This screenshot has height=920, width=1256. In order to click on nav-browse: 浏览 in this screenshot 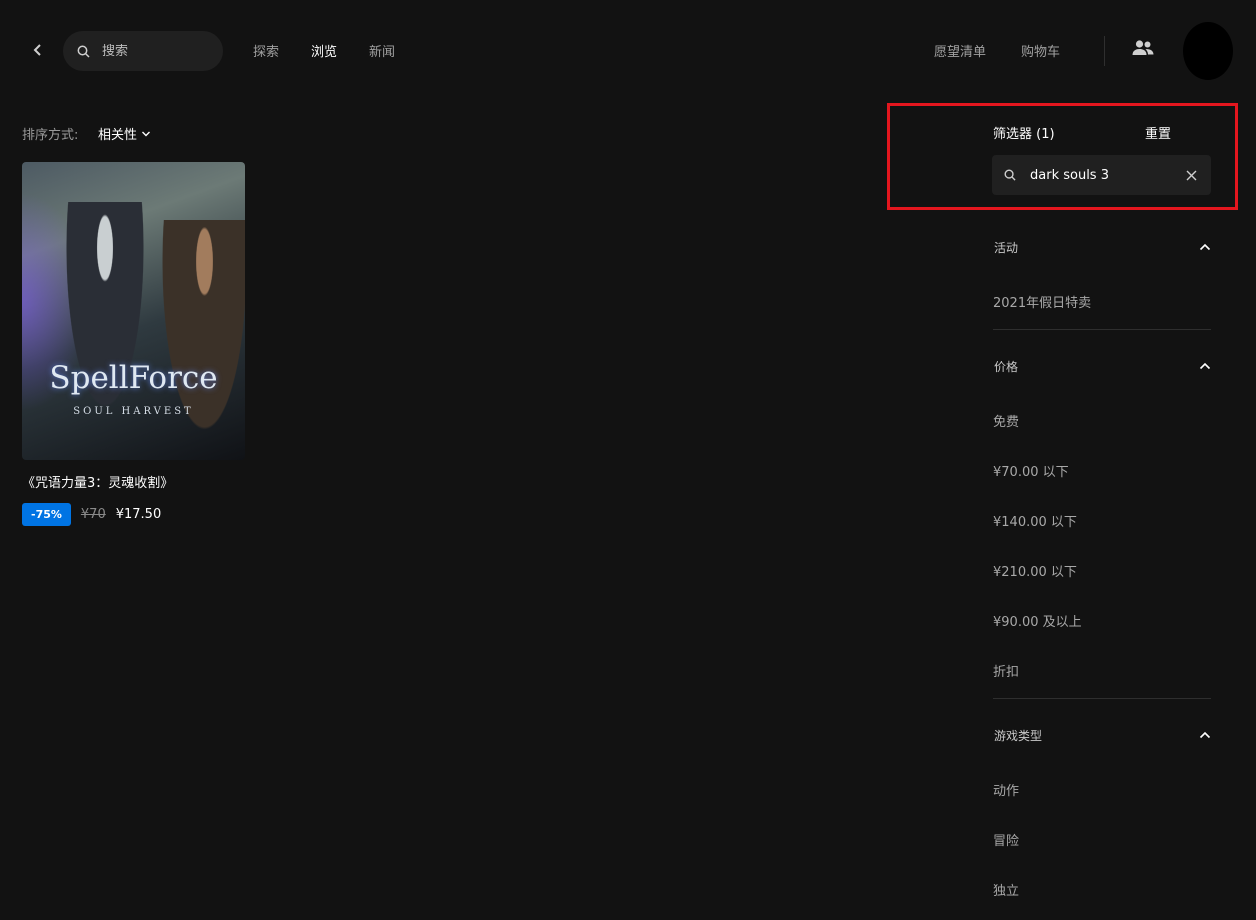, I will do `click(324, 50)`.